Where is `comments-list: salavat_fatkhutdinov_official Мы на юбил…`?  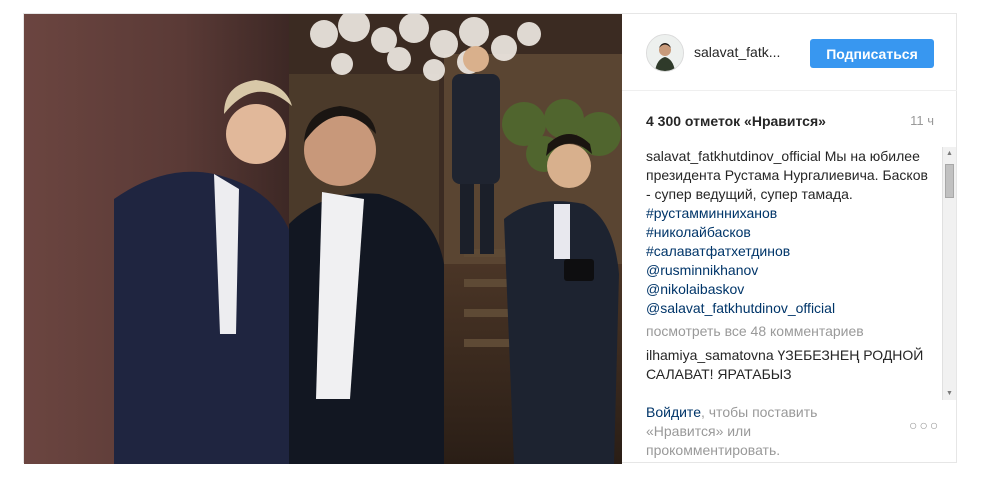
comments-list: salavat_fatkhutdinov_official Мы на юбил… is located at coordinates (791, 273).